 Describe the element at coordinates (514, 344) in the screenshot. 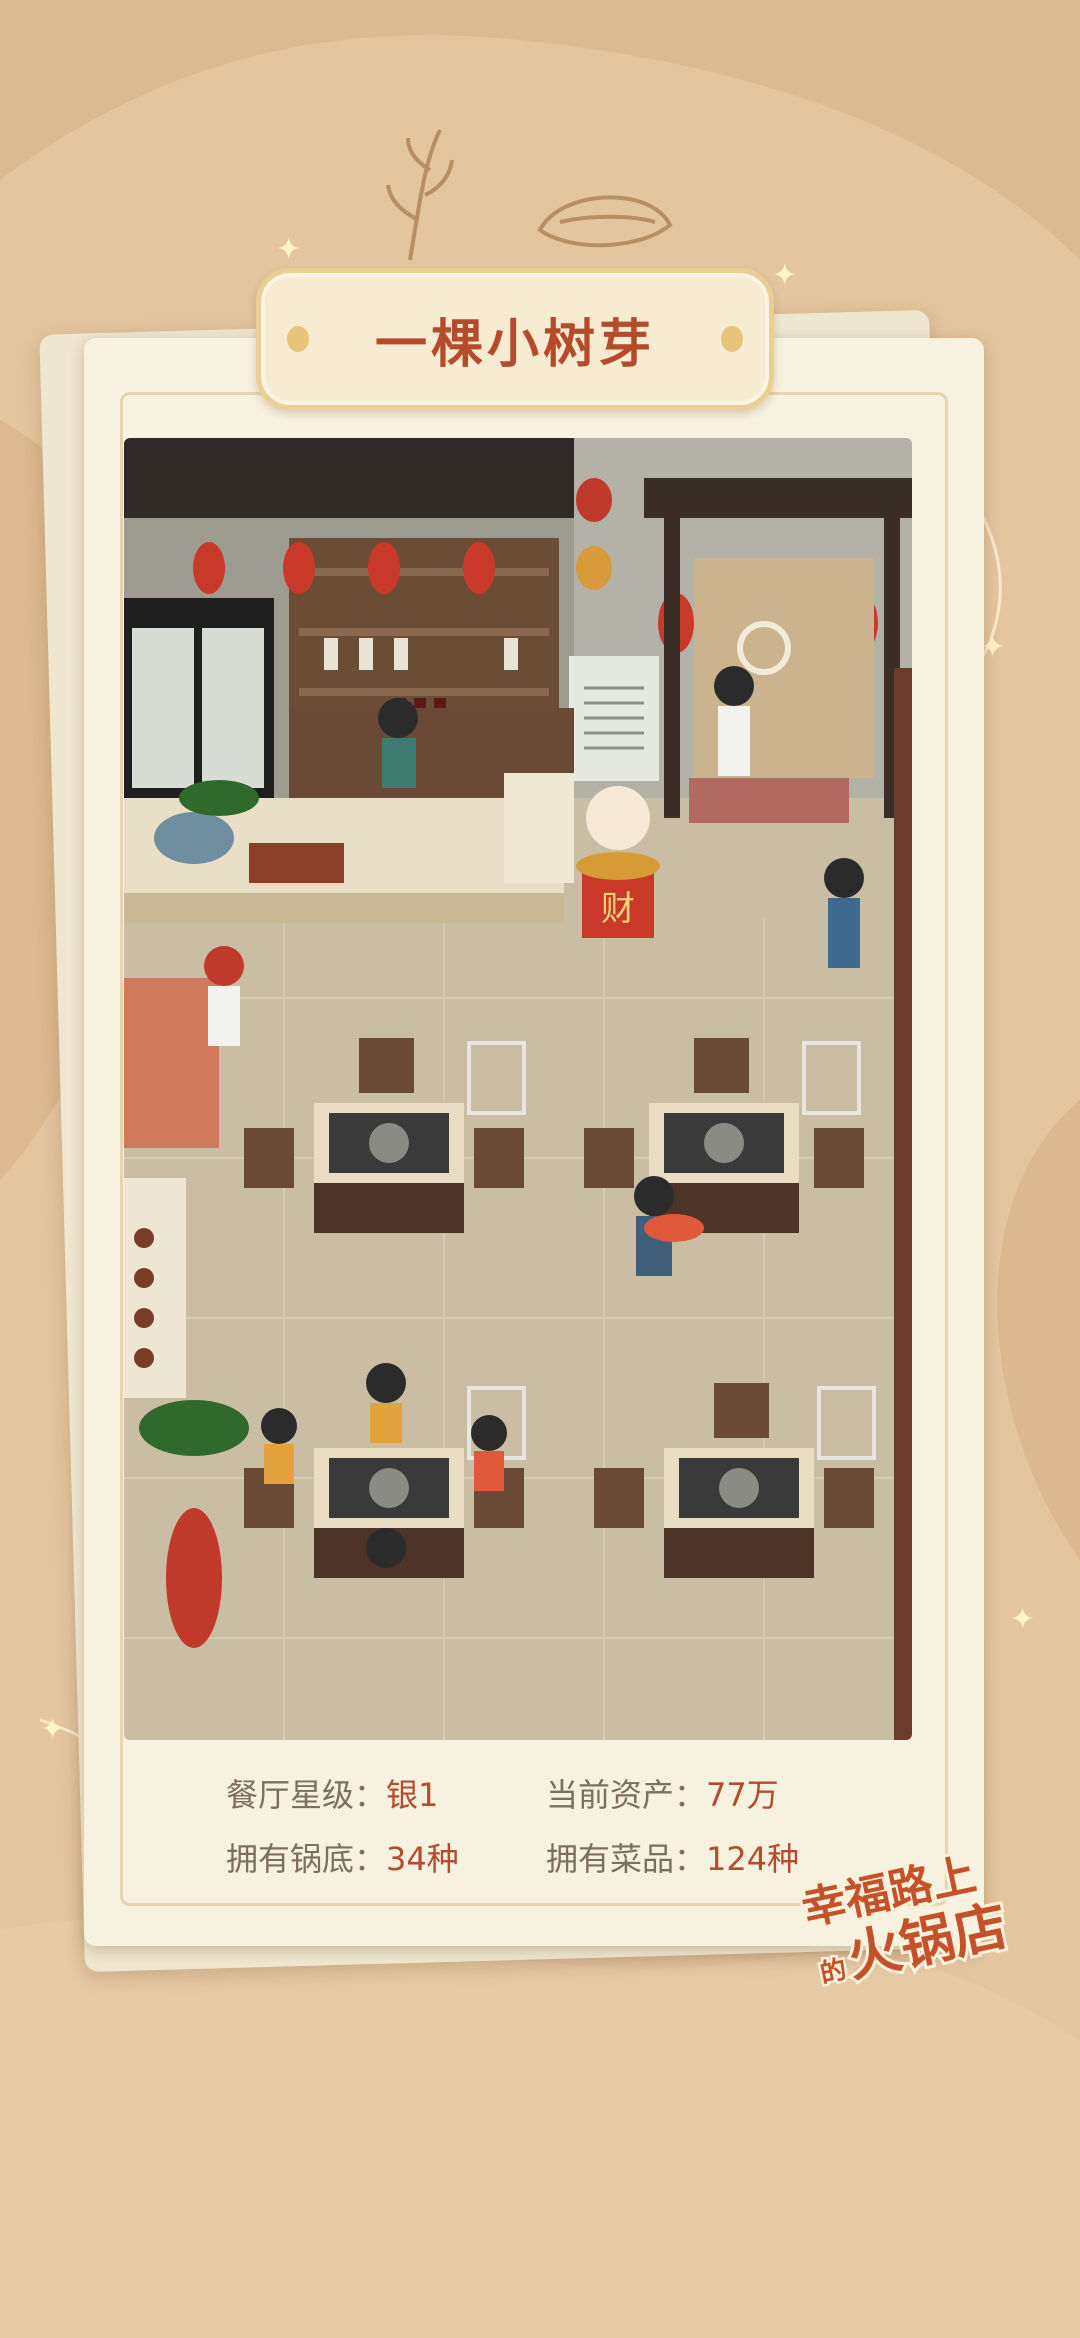

I see `restaurant-name: 一棵小树芽` at that location.